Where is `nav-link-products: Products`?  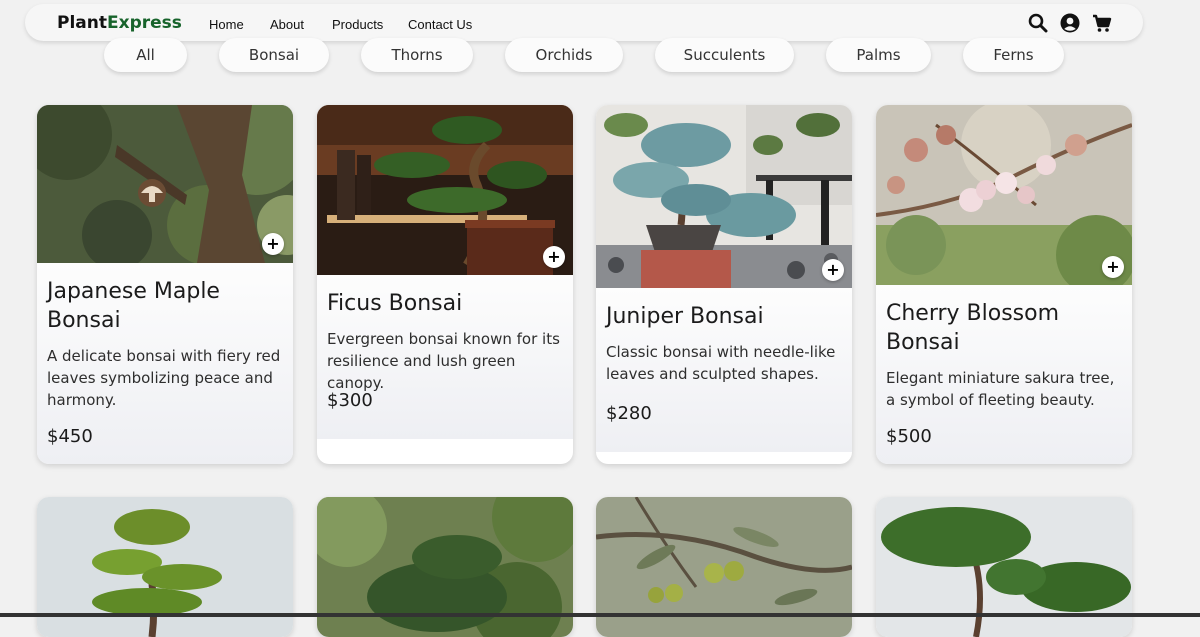
nav-link-products: Products is located at coordinates (357, 24).